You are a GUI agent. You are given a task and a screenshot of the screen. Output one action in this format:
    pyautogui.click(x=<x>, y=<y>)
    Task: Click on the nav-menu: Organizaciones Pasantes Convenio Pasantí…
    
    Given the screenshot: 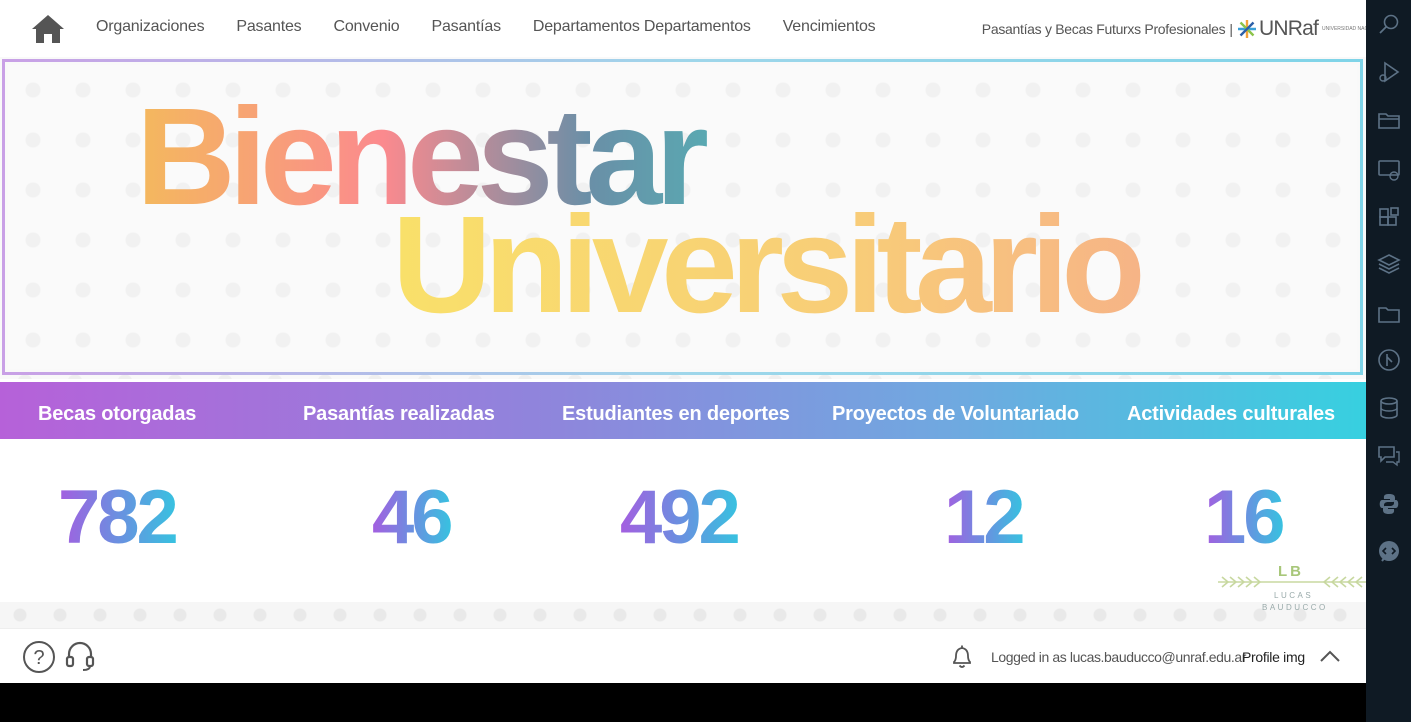 What is the action you would take?
    pyautogui.click(x=501, y=27)
    